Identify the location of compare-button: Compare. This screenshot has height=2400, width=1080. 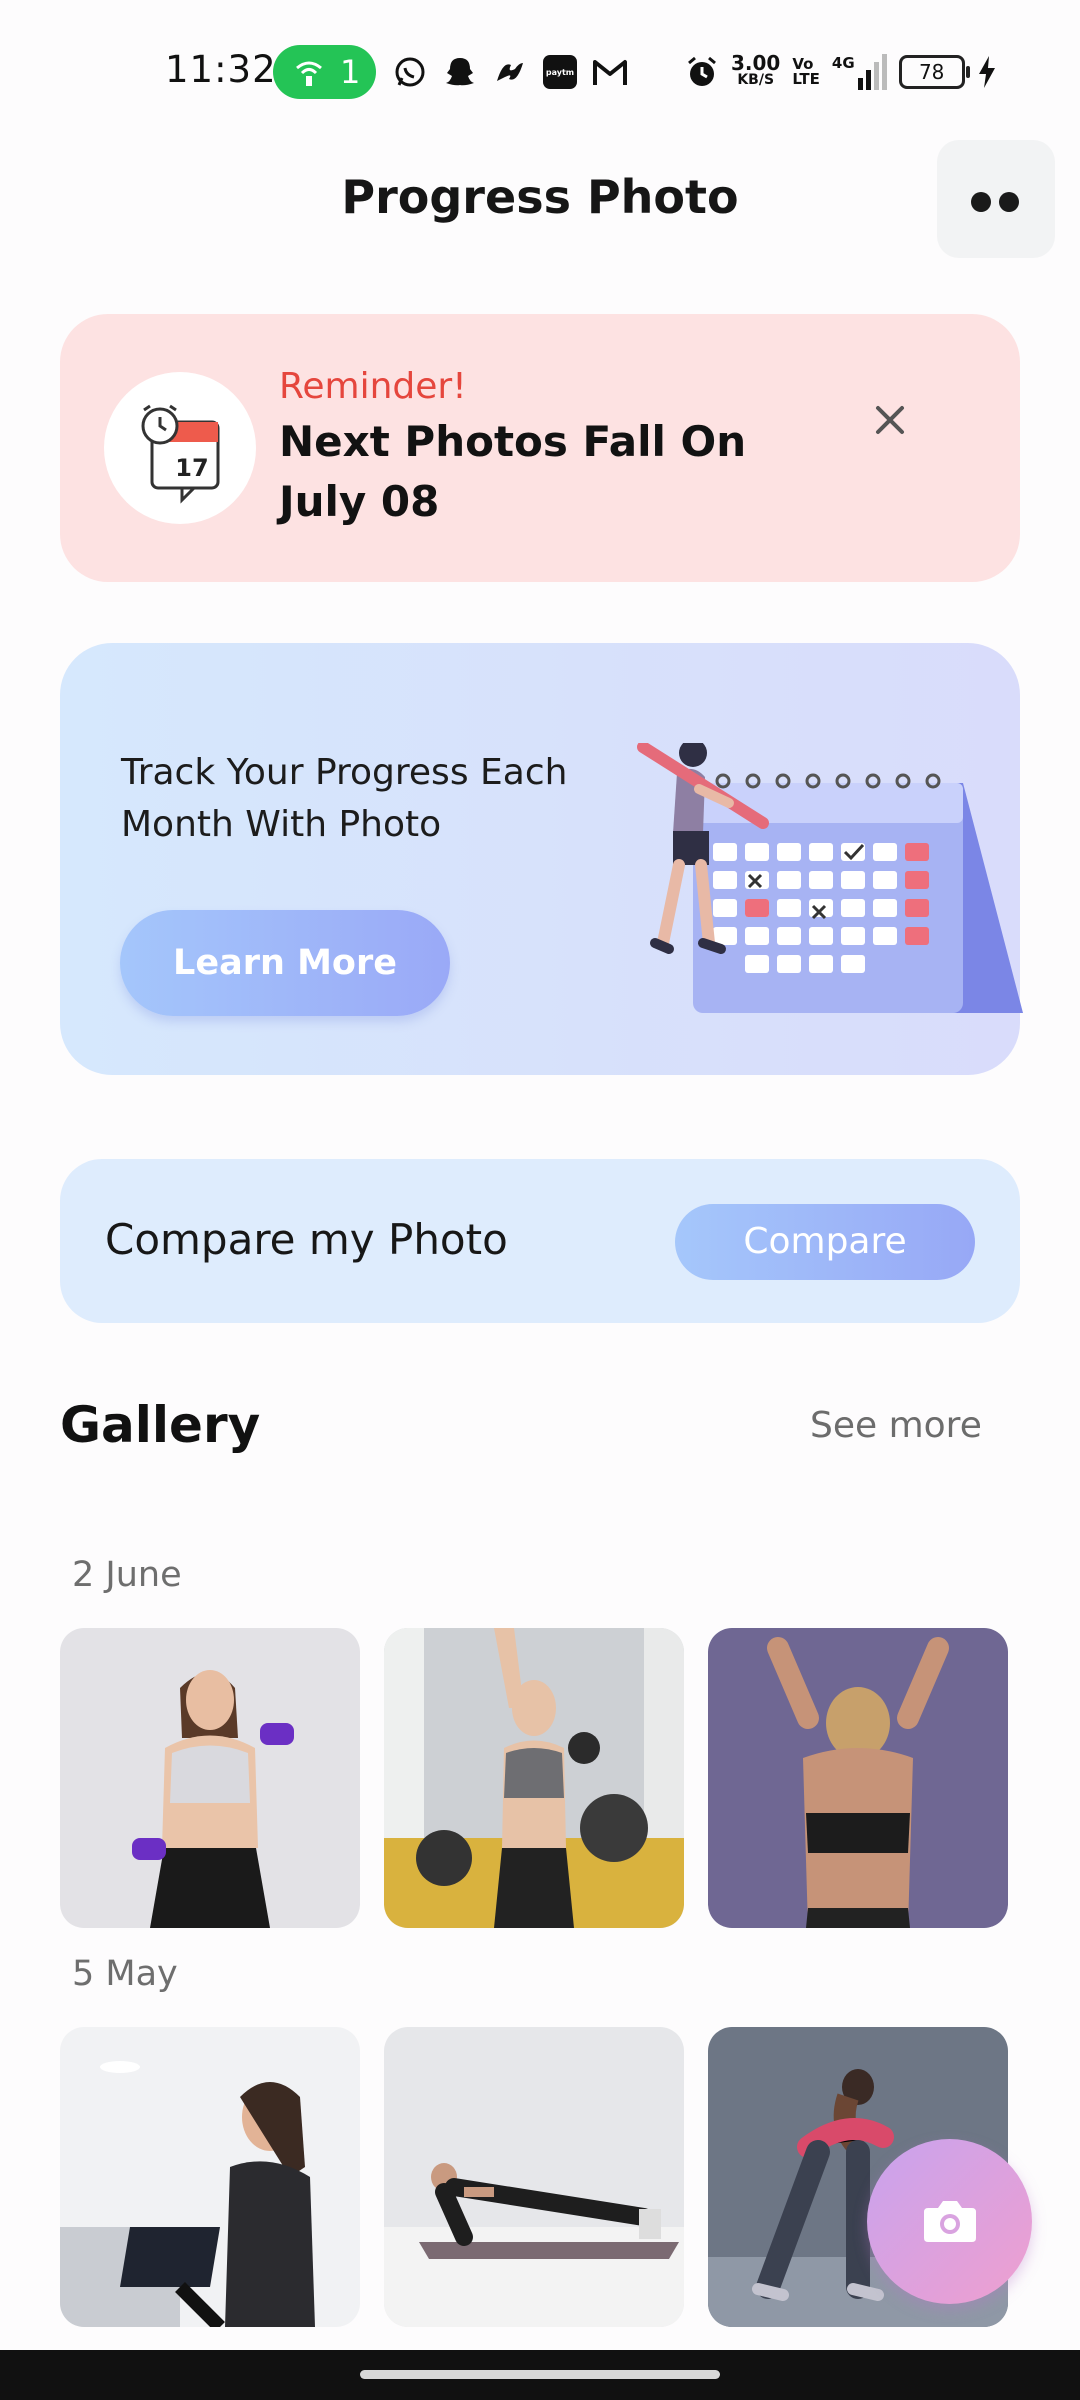
(825, 1242).